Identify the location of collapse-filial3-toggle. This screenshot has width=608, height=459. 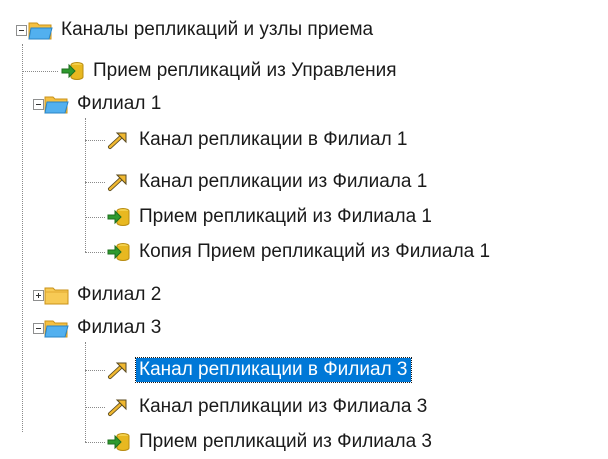
(38, 328).